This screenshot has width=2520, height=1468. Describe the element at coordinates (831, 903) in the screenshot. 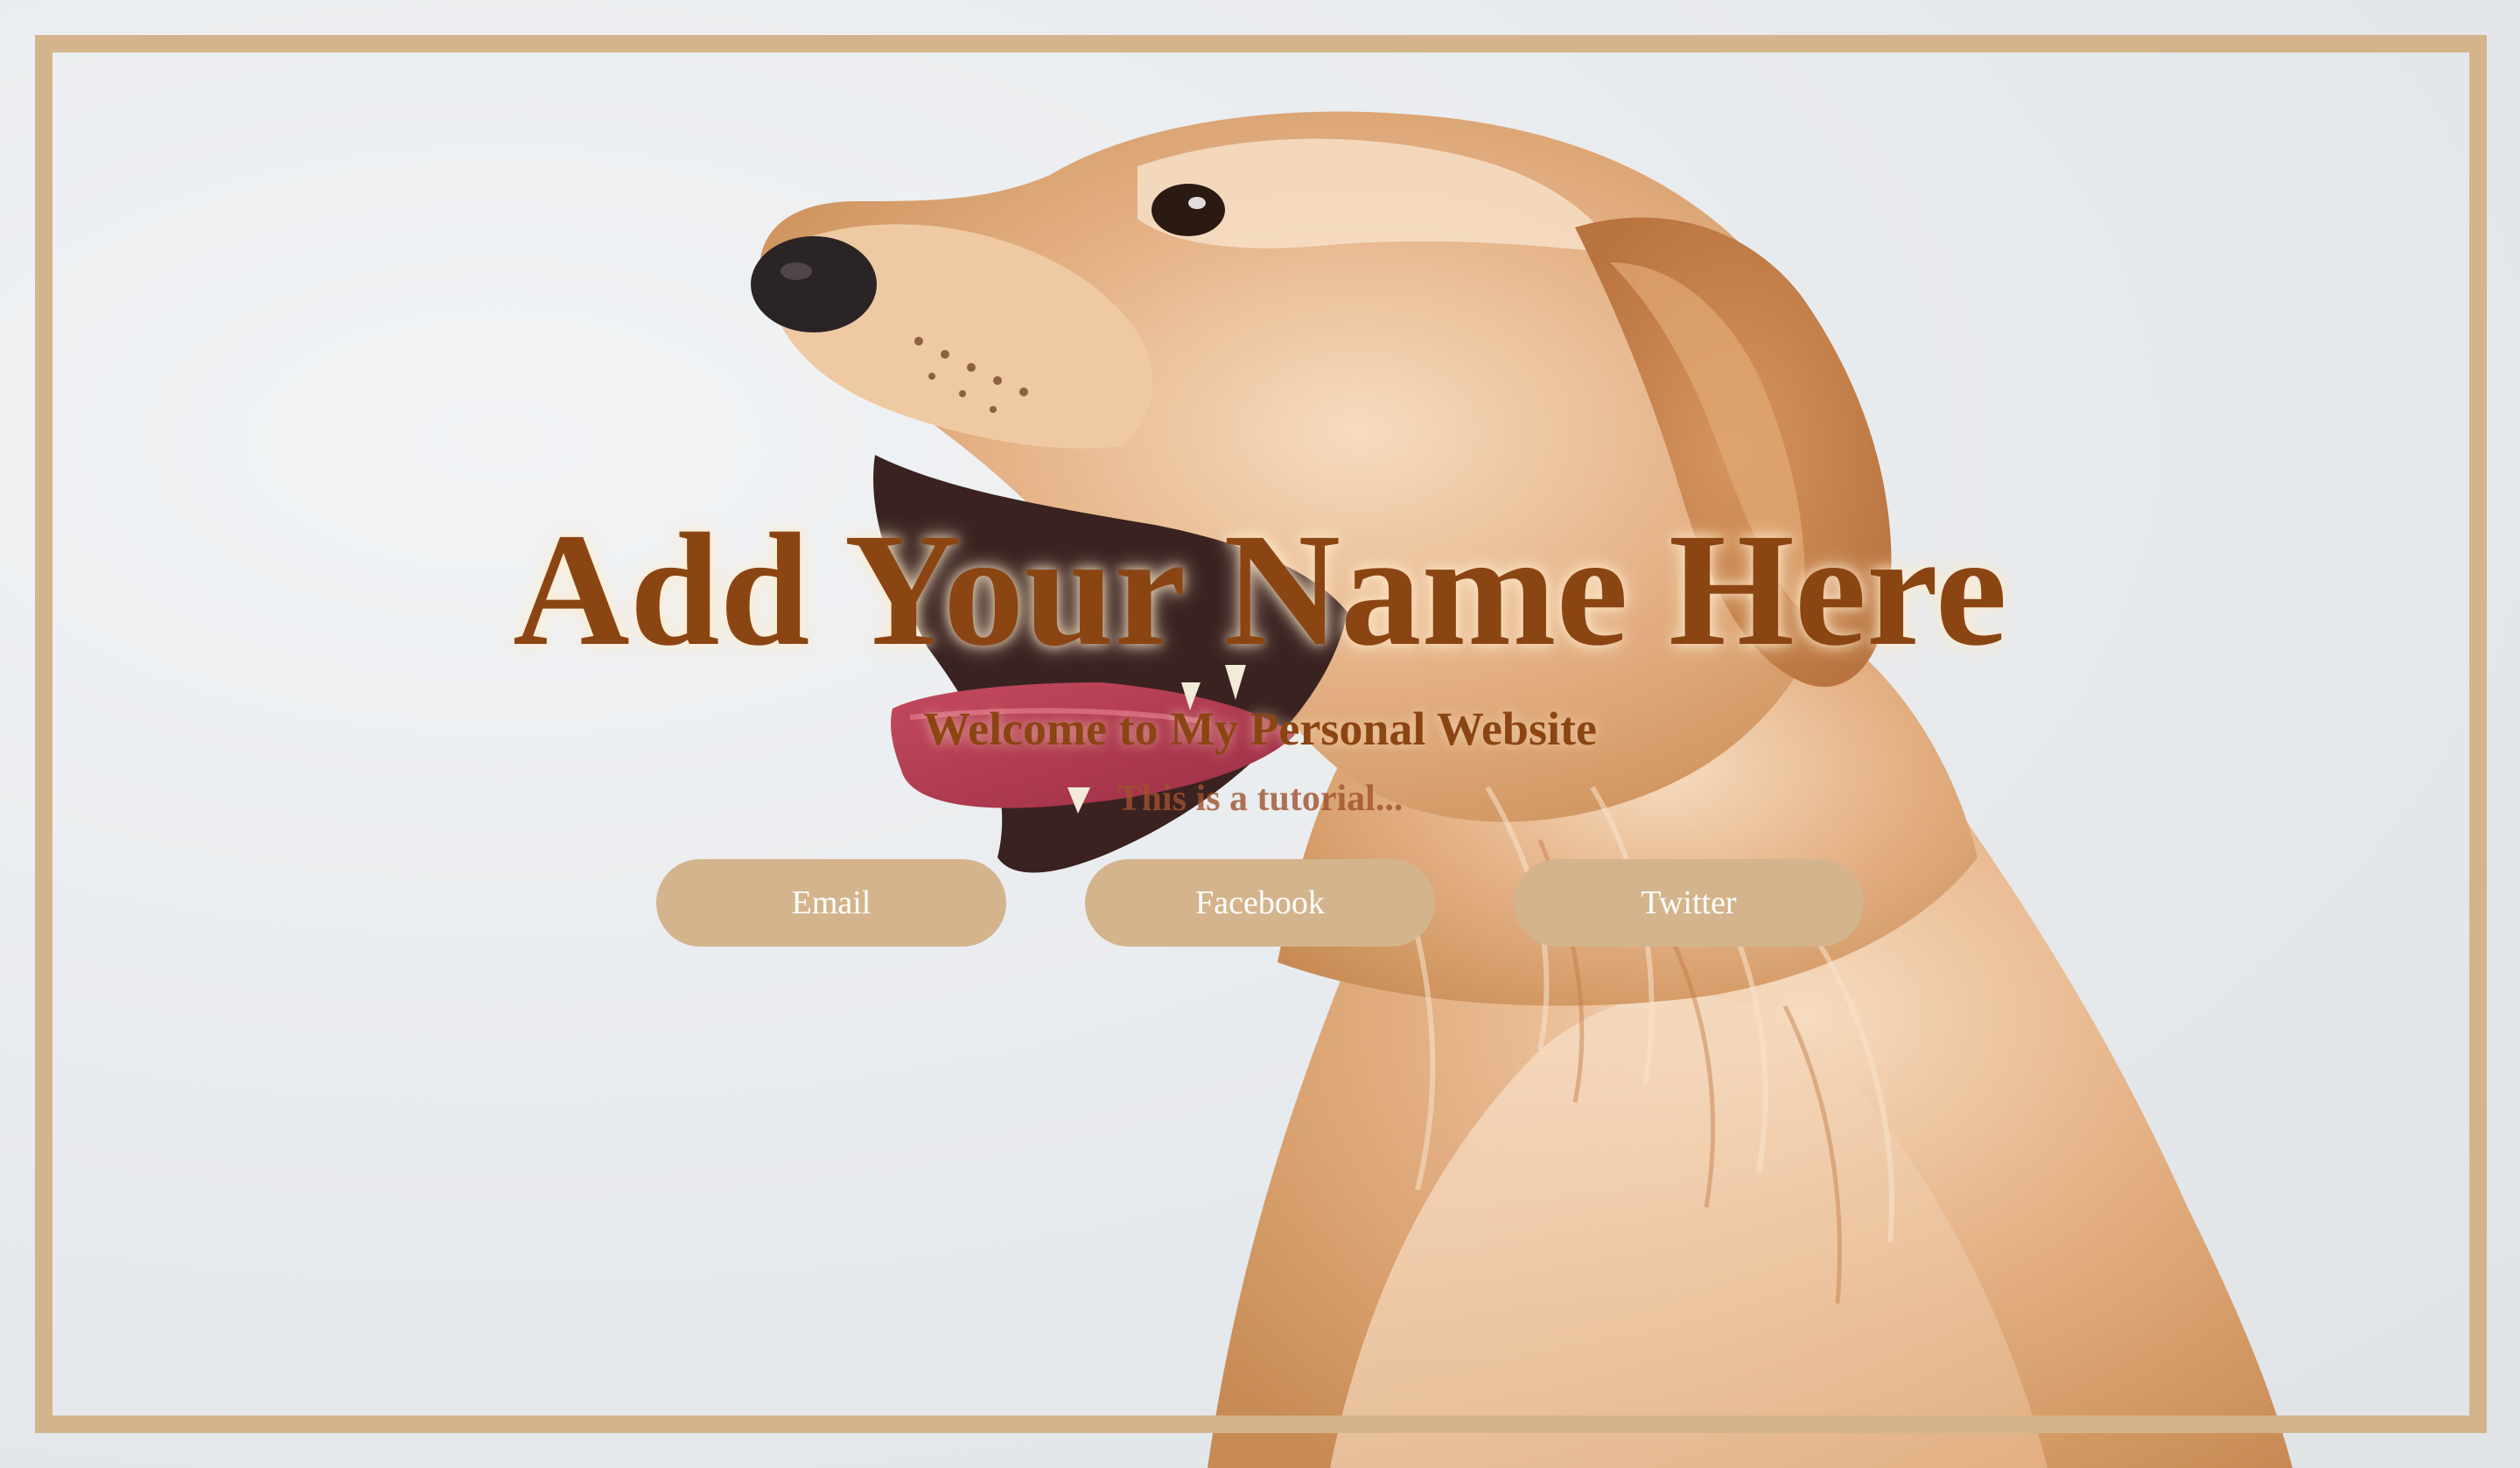

I see `email-button: Email` at that location.